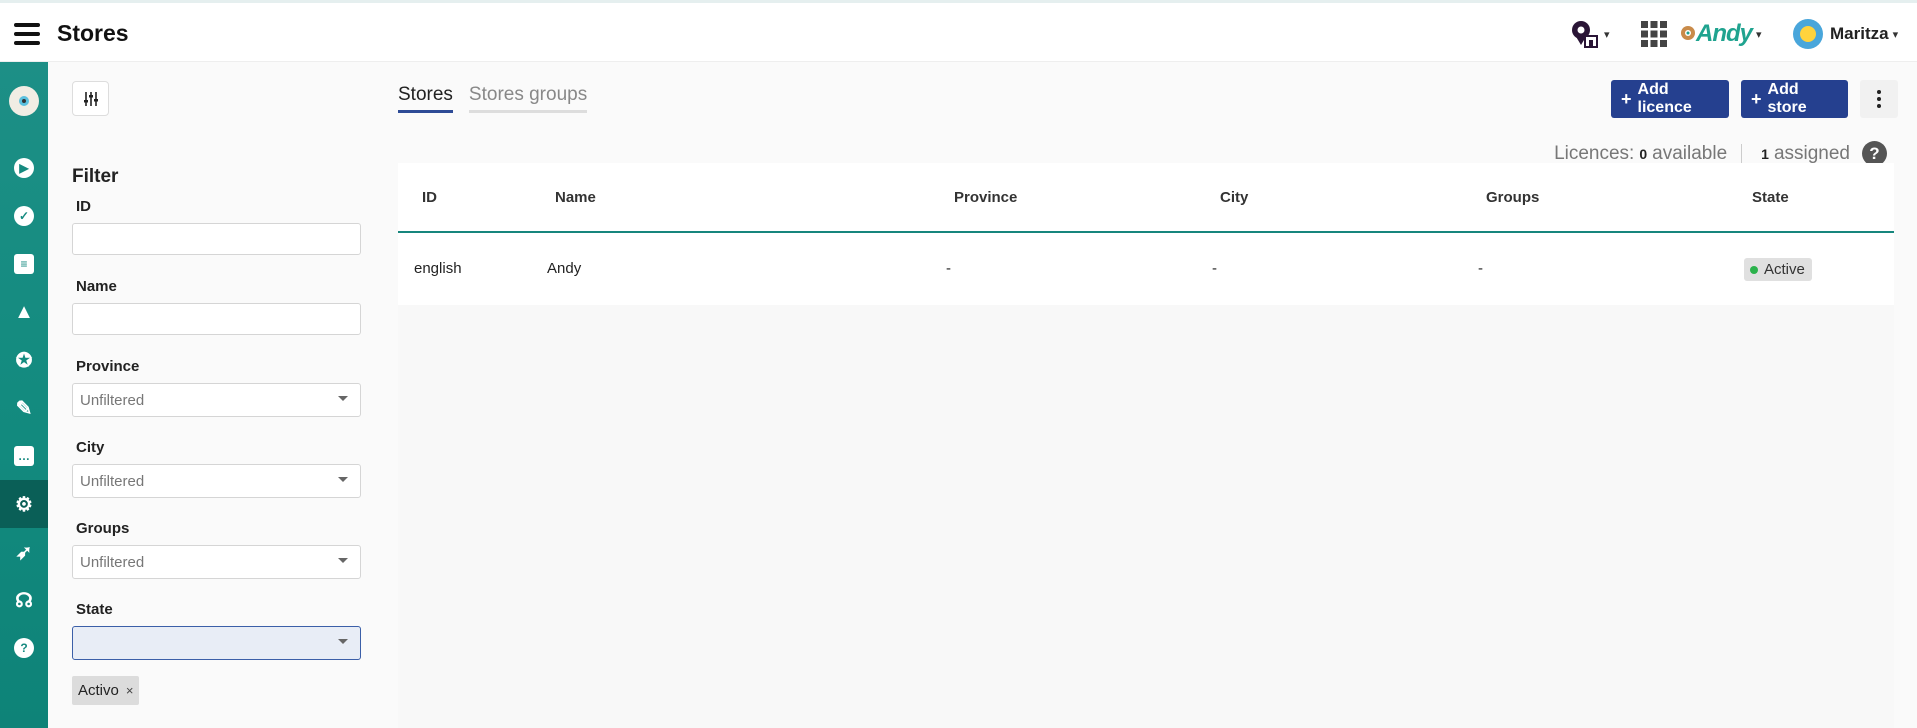 The height and width of the screenshot is (728, 1917). I want to click on sidebar-item-support: ☊, so click(24, 600).